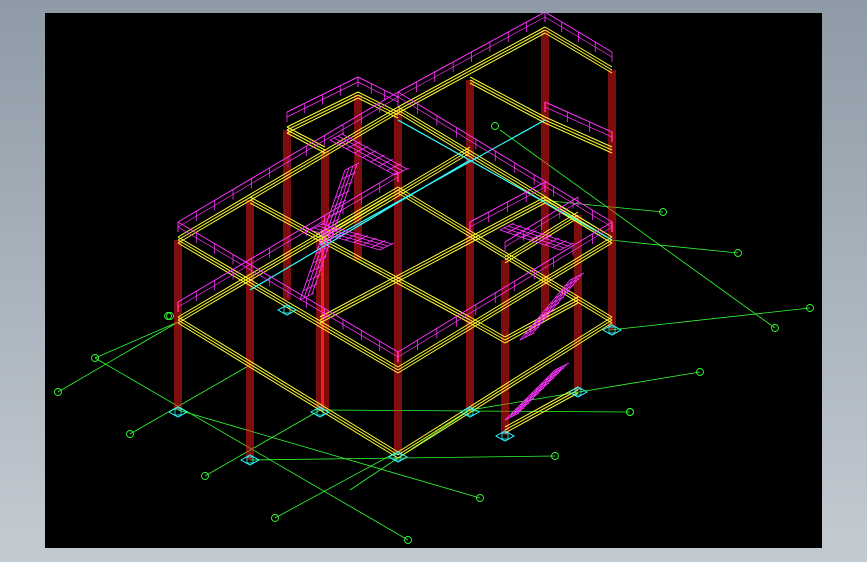 The height and width of the screenshot is (562, 867). What do you see at coordinates (337, 136) in the screenshot?
I see `stair-flight-tread` at bounding box center [337, 136].